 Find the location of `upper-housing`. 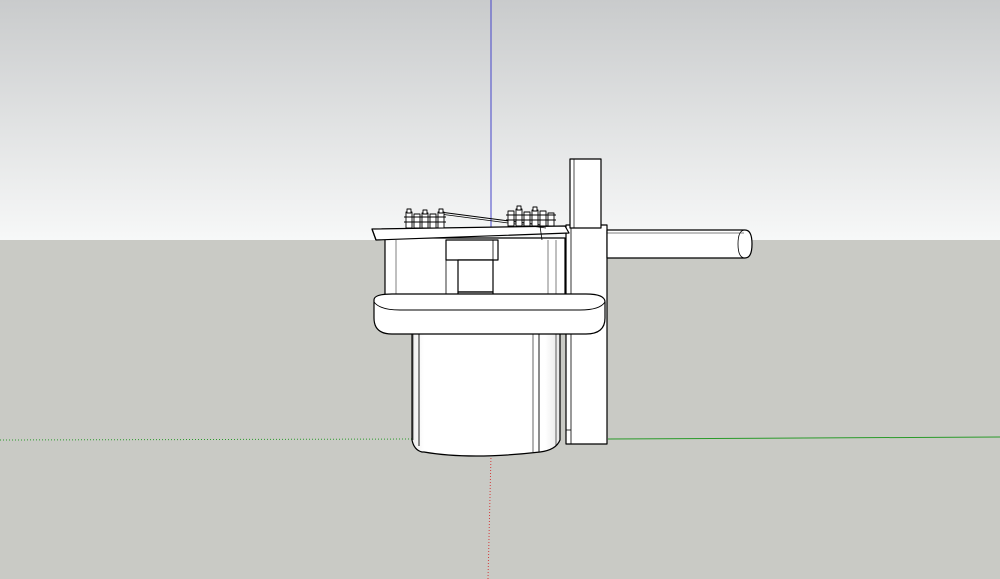

upper-housing is located at coordinates (475, 269).